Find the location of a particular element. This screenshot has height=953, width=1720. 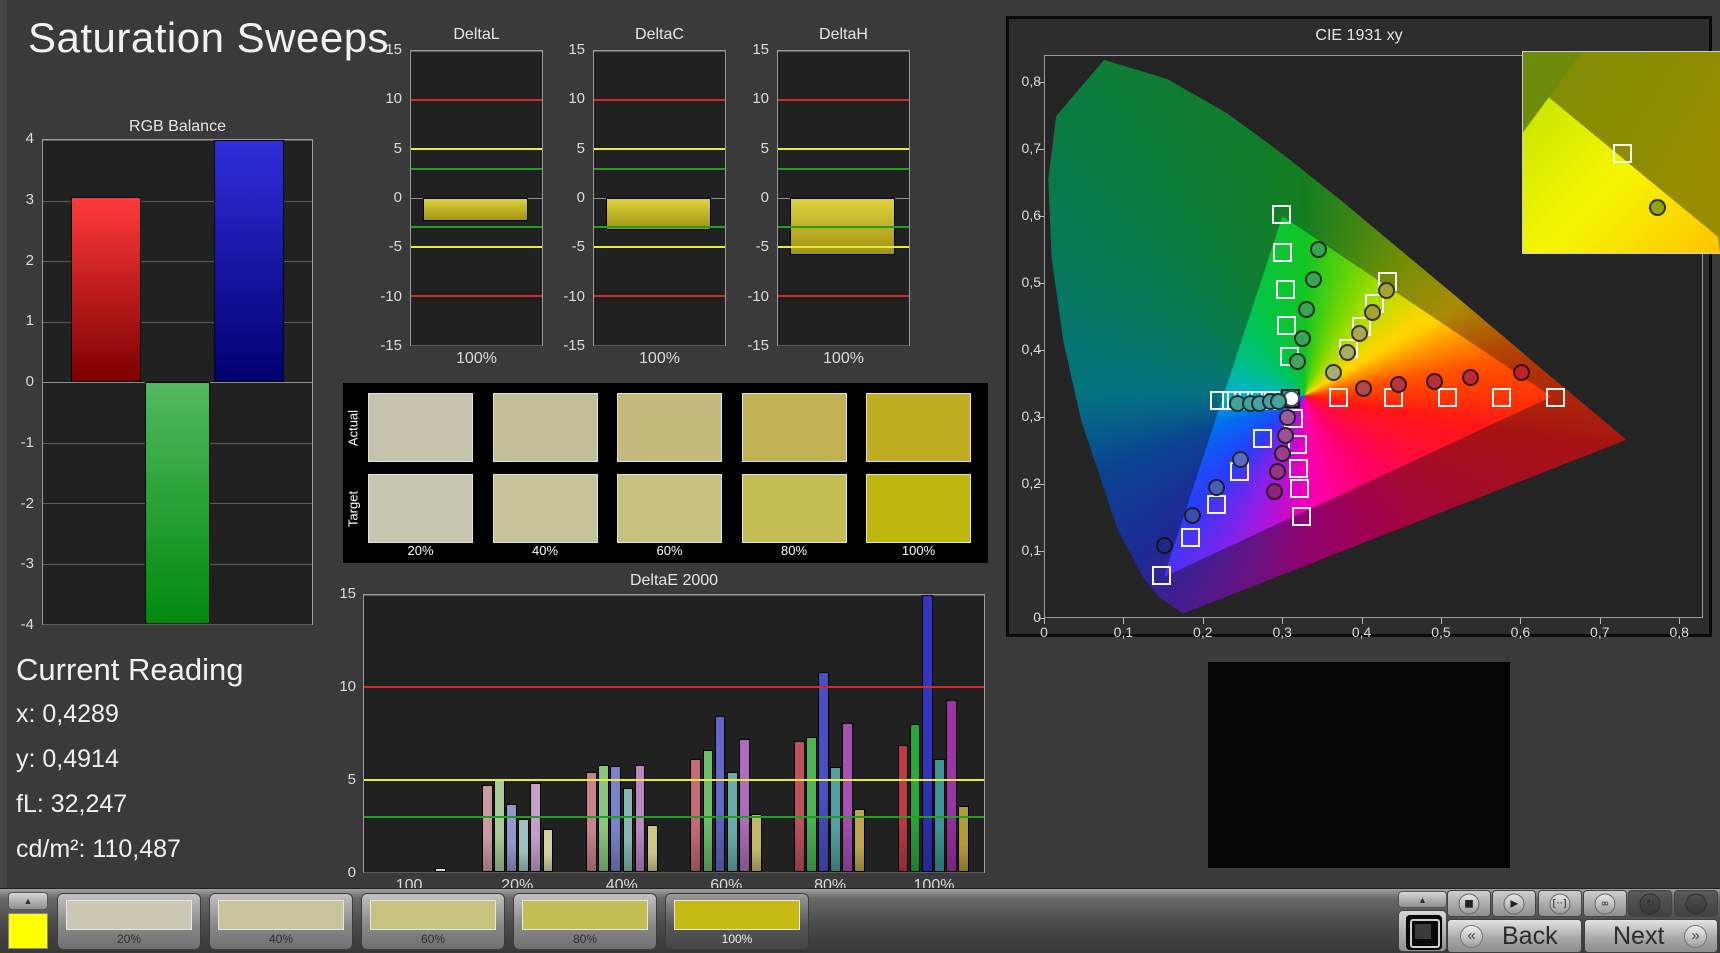

stop-icon: ■ is located at coordinates (1469, 903).